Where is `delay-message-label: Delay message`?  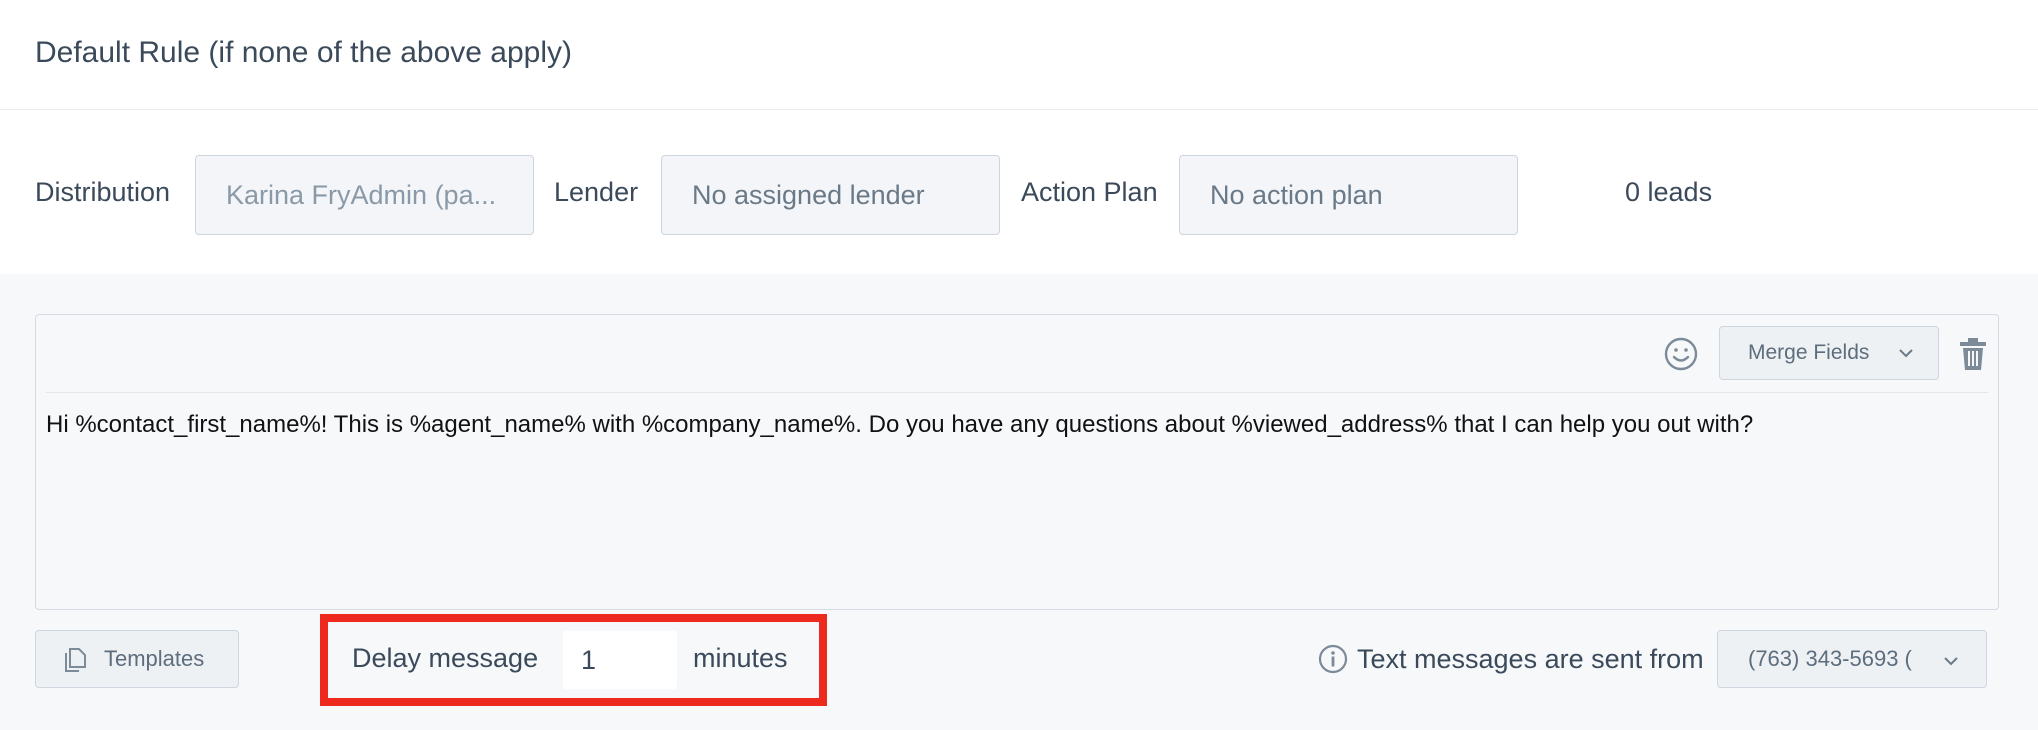 delay-message-label: Delay message is located at coordinates (445, 658).